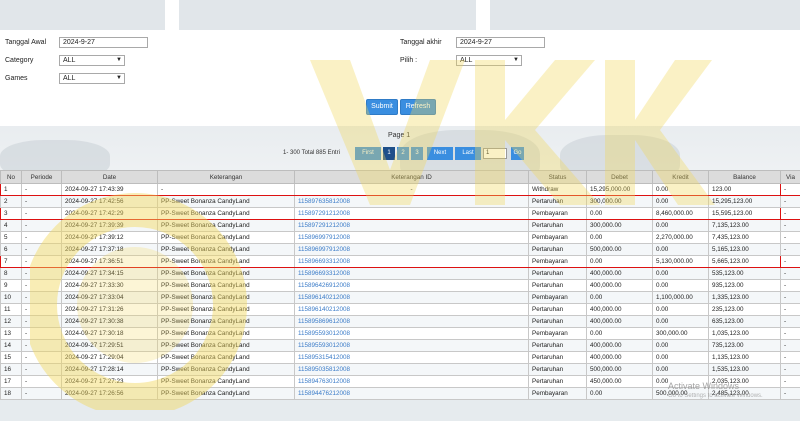 This screenshot has width=800, height=421. What do you see at coordinates (92, 78) in the screenshot?
I see `games-select: ALL ▼` at bounding box center [92, 78].